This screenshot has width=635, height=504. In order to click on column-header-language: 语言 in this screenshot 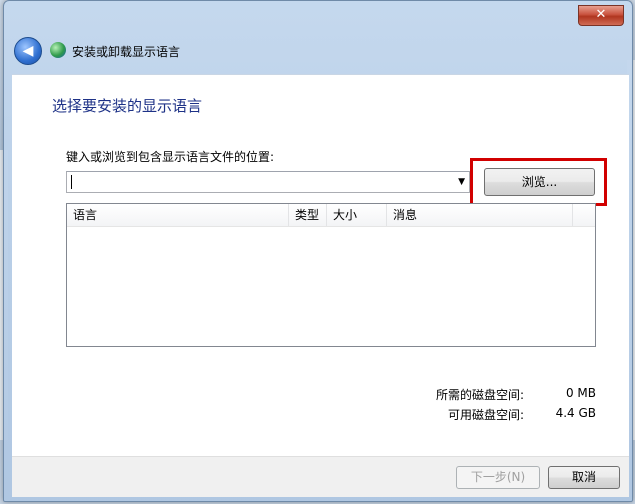, I will do `click(178, 215)`.